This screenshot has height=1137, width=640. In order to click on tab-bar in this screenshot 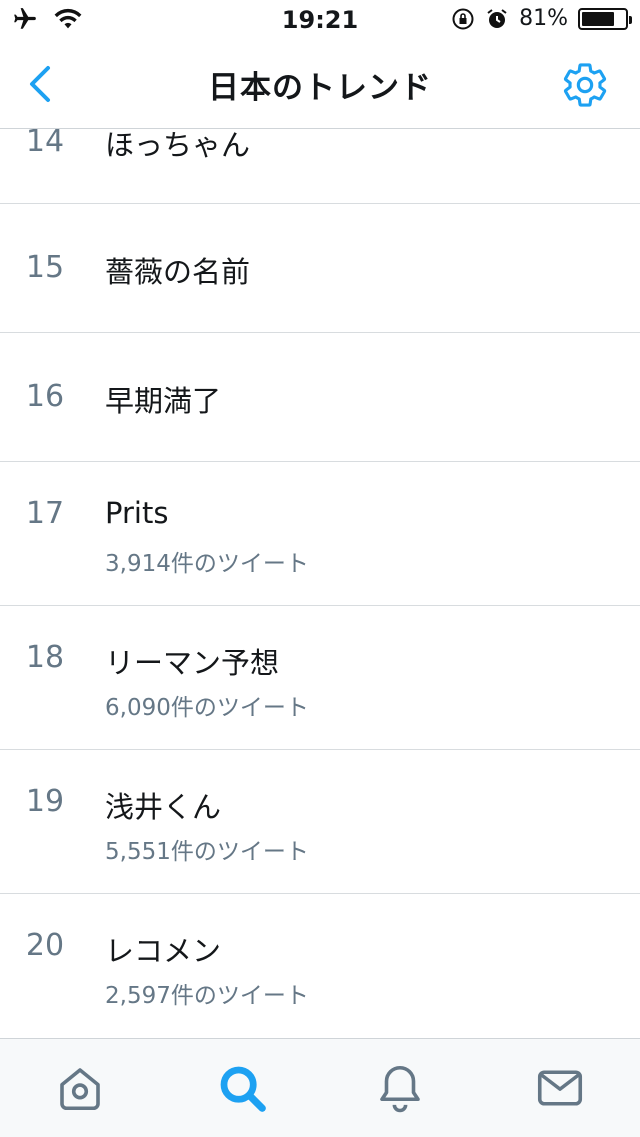, I will do `click(320, 1087)`.